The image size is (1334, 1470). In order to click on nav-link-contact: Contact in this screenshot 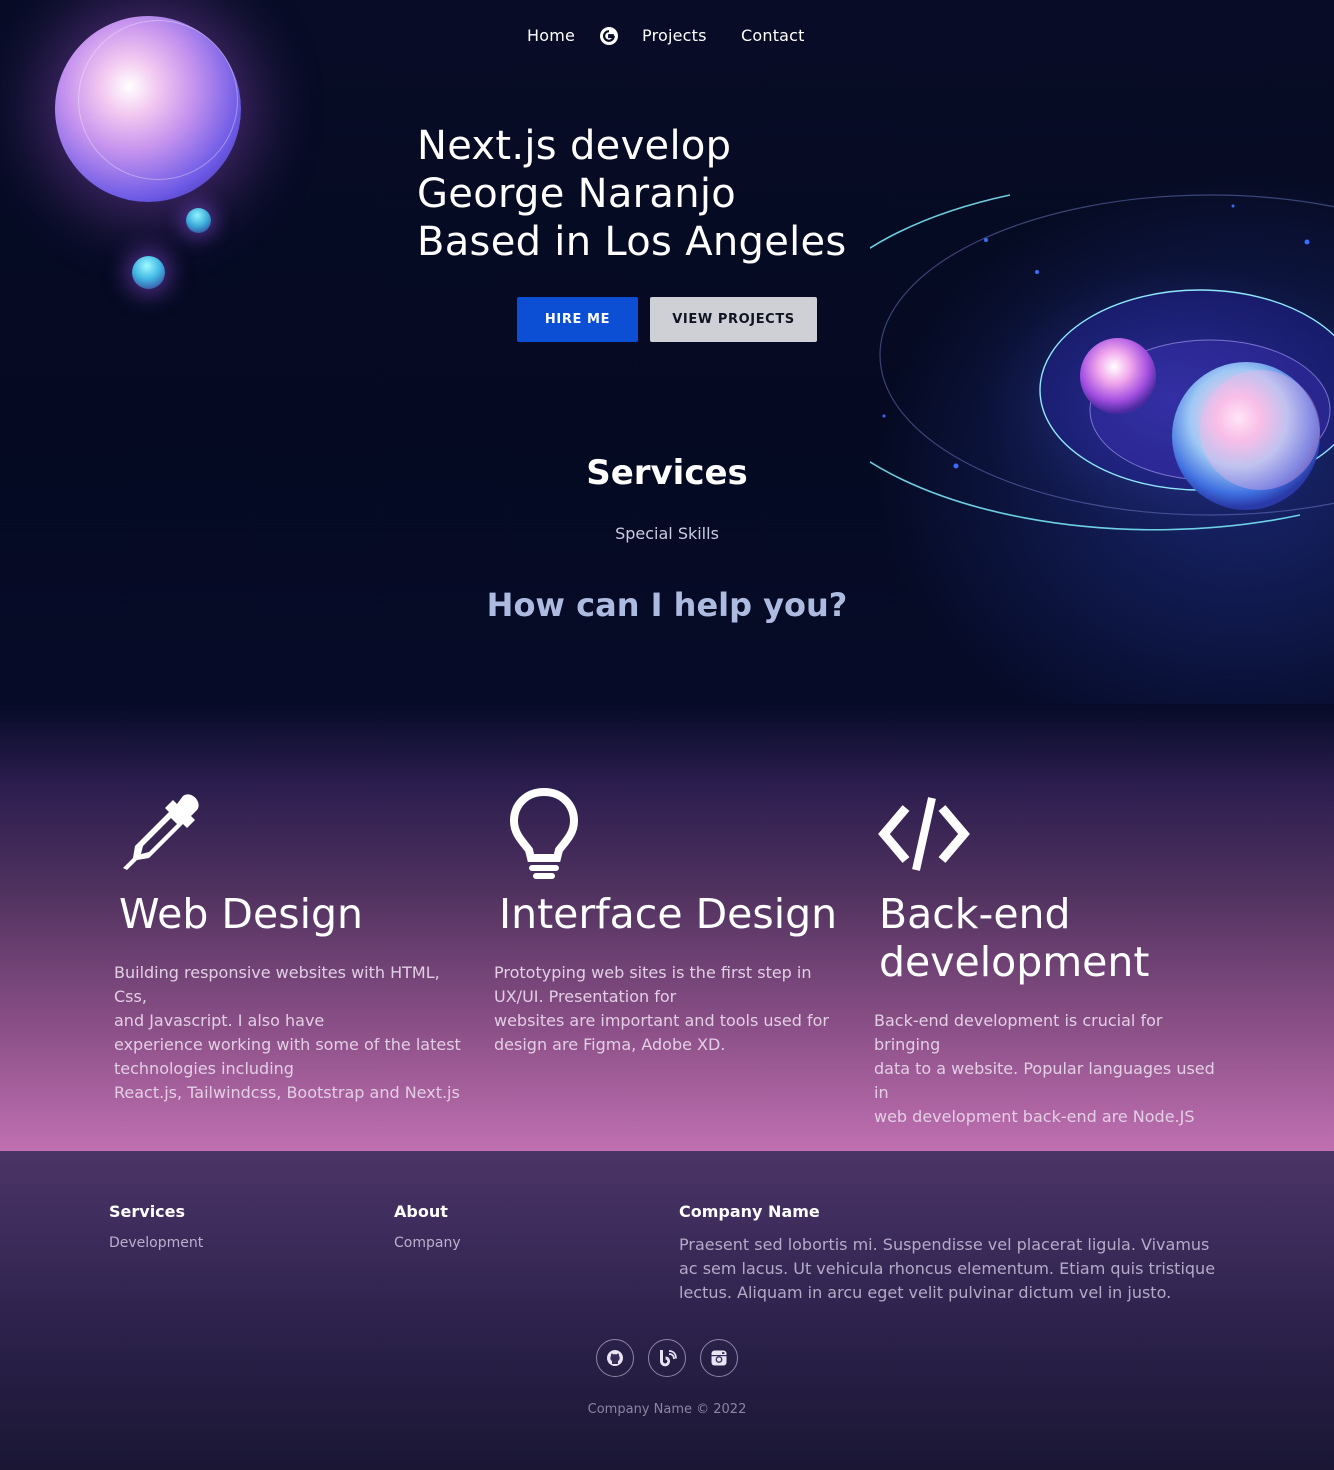, I will do `click(773, 36)`.